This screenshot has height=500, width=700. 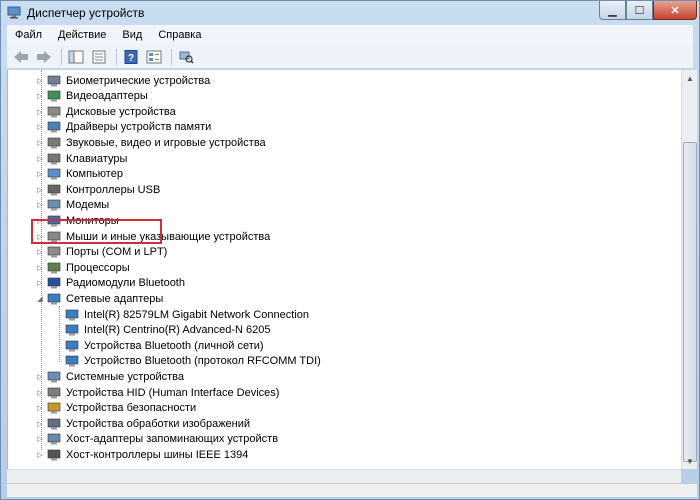 What do you see at coordinates (54, 127) in the screenshot?
I see `memory-icon` at bounding box center [54, 127].